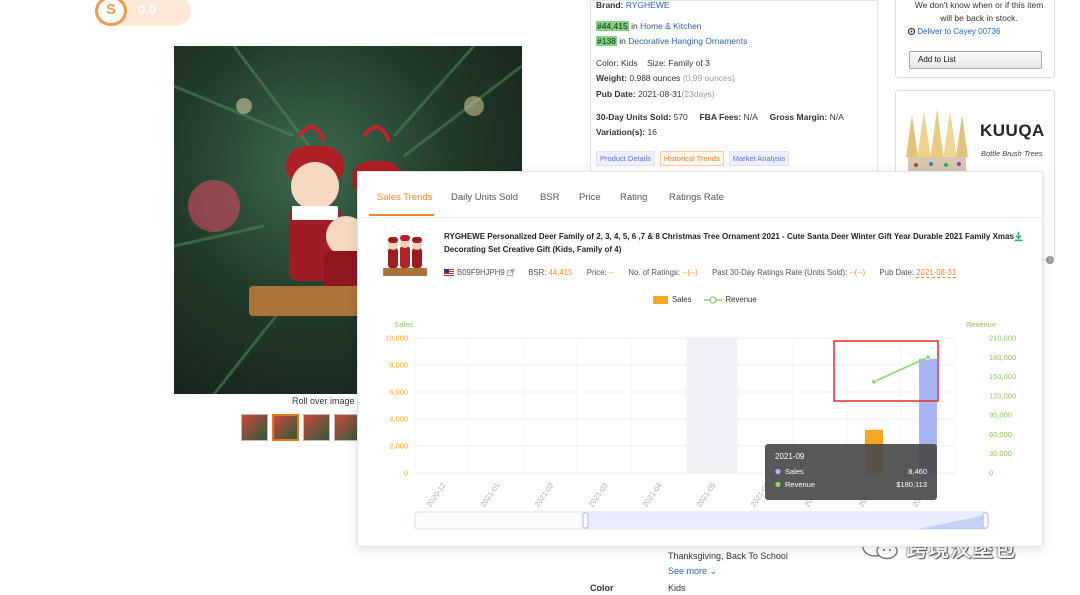  I want to click on tab-bsr: BSR, so click(550, 197).